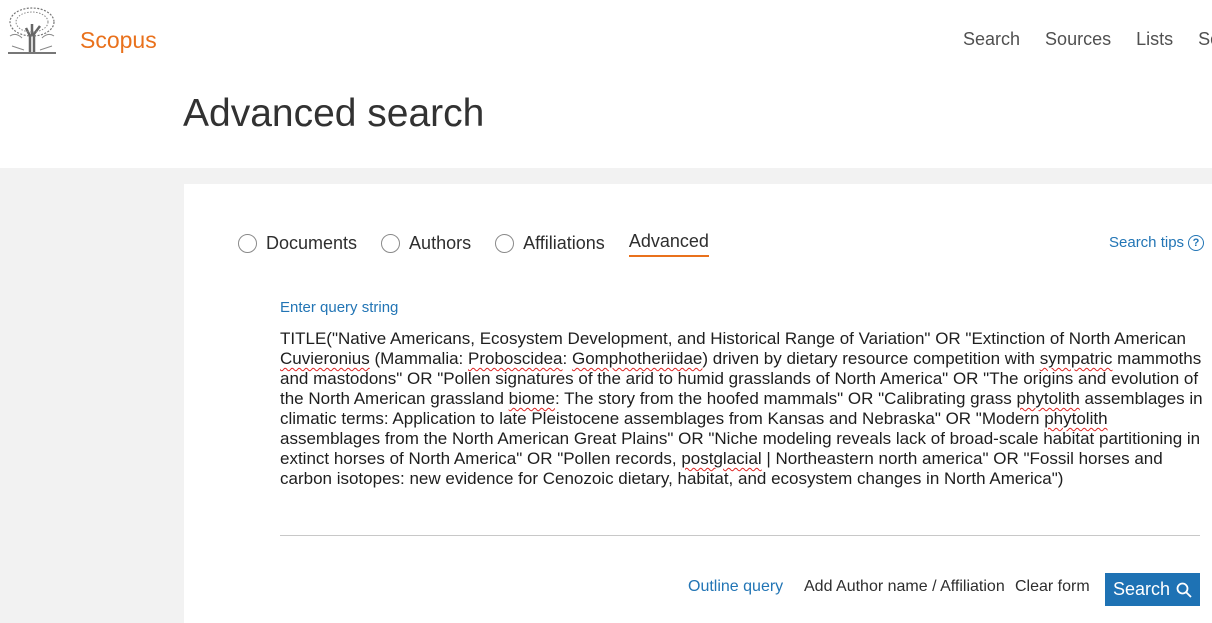 The width and height of the screenshot is (1212, 623). Describe the element at coordinates (1147, 242) in the screenshot. I see `search-tips-label: Search tips` at that location.